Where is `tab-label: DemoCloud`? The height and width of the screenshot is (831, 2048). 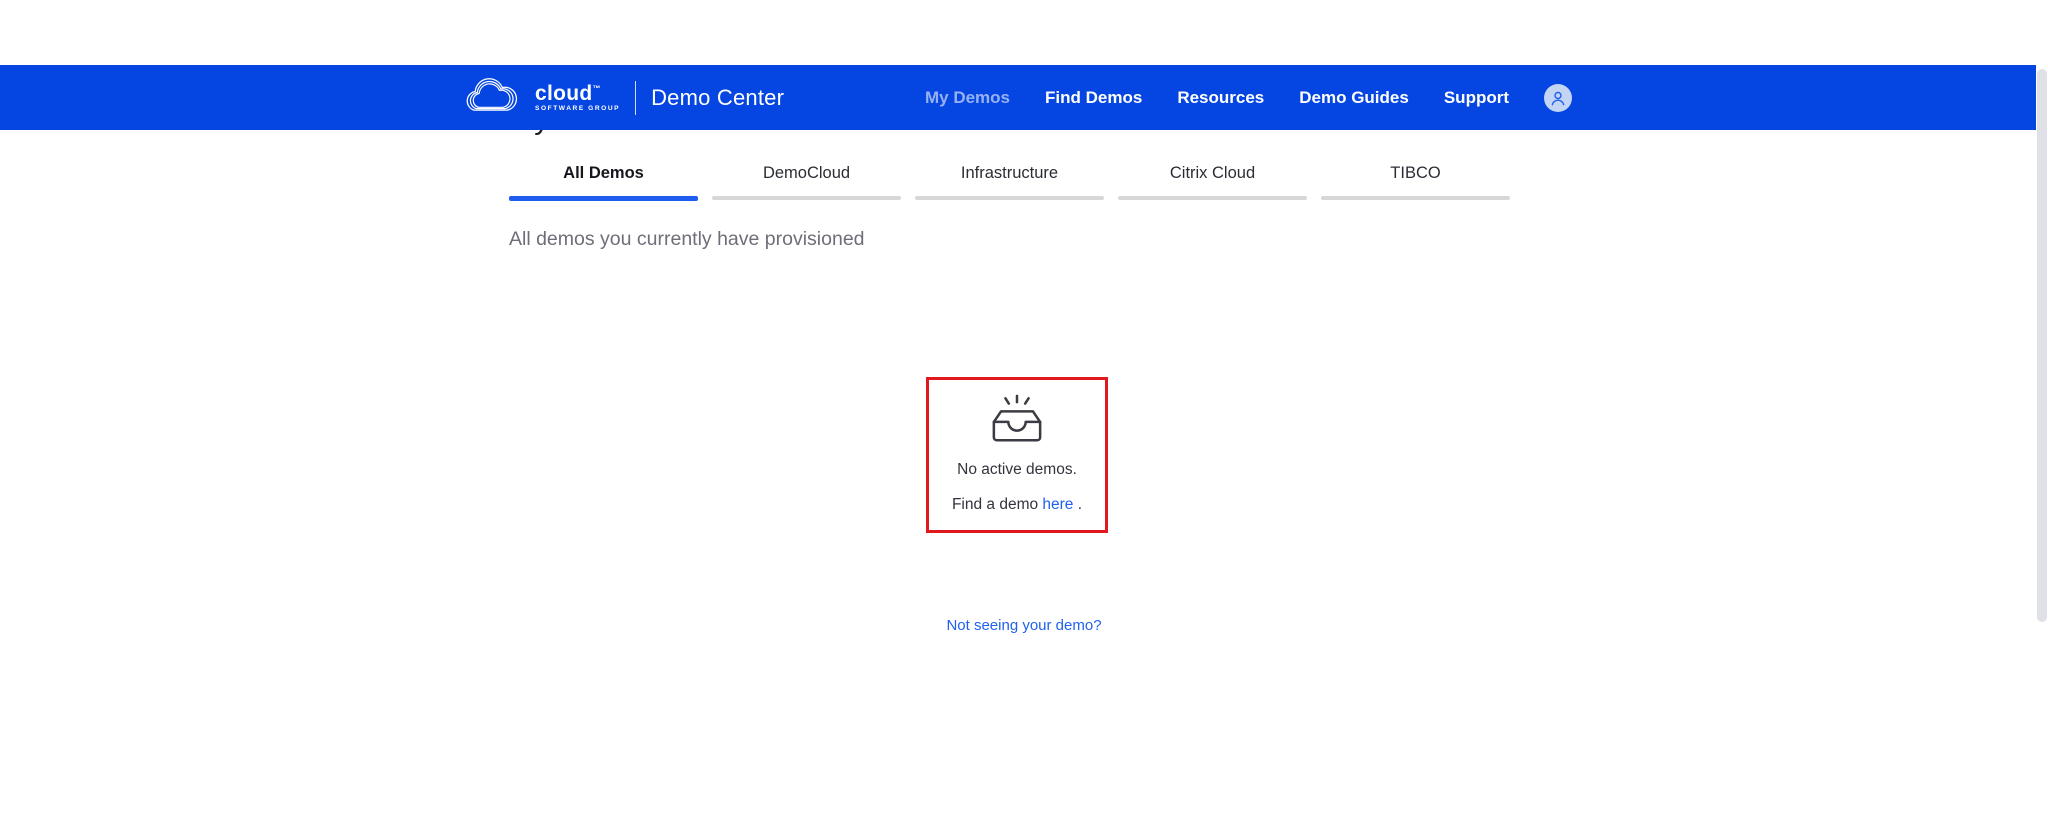 tab-label: DemoCloud is located at coordinates (806, 173).